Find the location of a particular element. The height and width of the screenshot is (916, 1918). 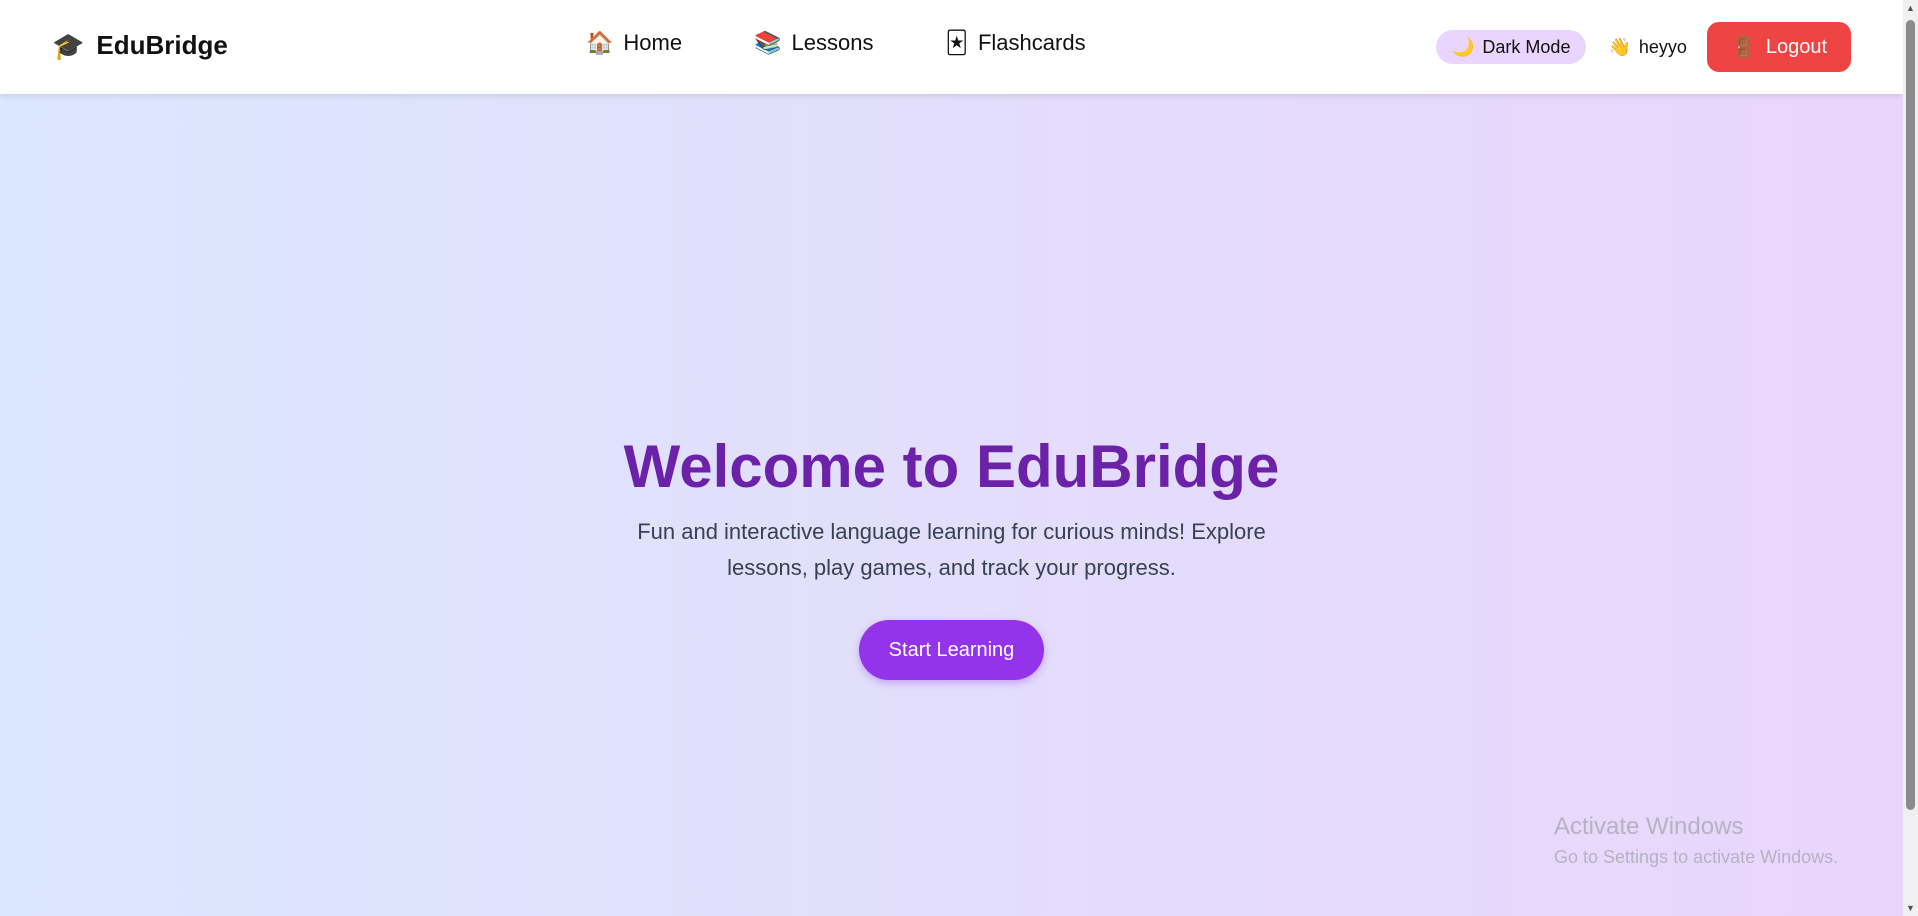

user-greeting: 👋 heyyo is located at coordinates (1647, 47).